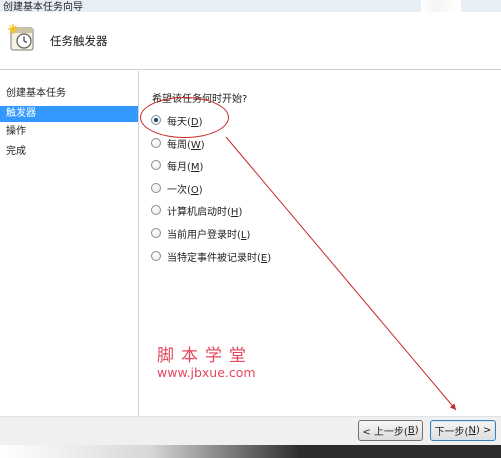  I want to click on watermark-site-name: 脚本学堂, so click(205, 356).